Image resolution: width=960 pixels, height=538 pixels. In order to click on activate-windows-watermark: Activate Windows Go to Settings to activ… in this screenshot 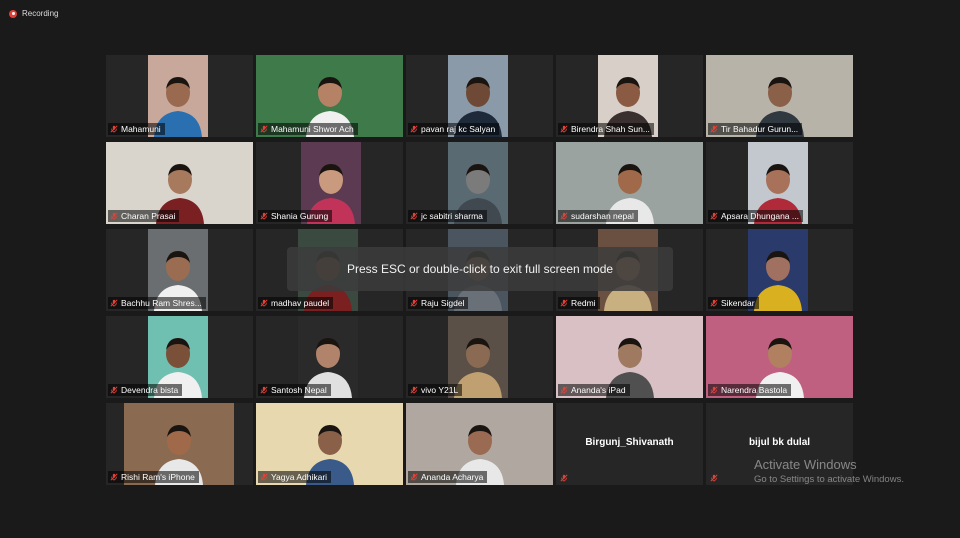, I will do `click(829, 471)`.